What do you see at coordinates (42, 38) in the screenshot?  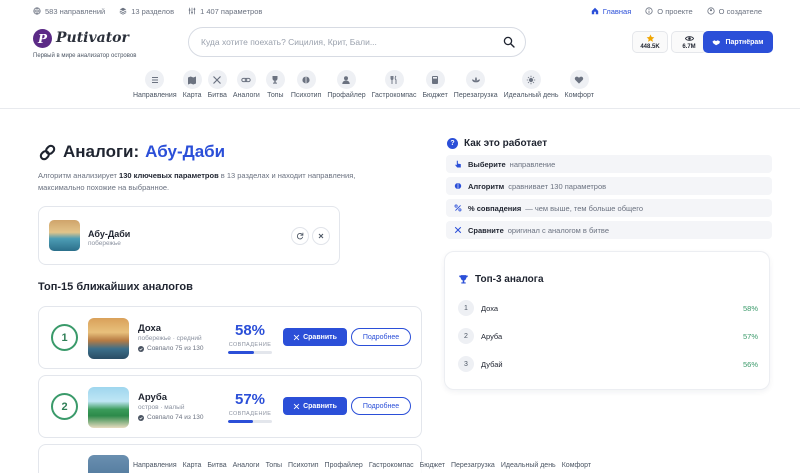 I see `logo-mark: P` at bounding box center [42, 38].